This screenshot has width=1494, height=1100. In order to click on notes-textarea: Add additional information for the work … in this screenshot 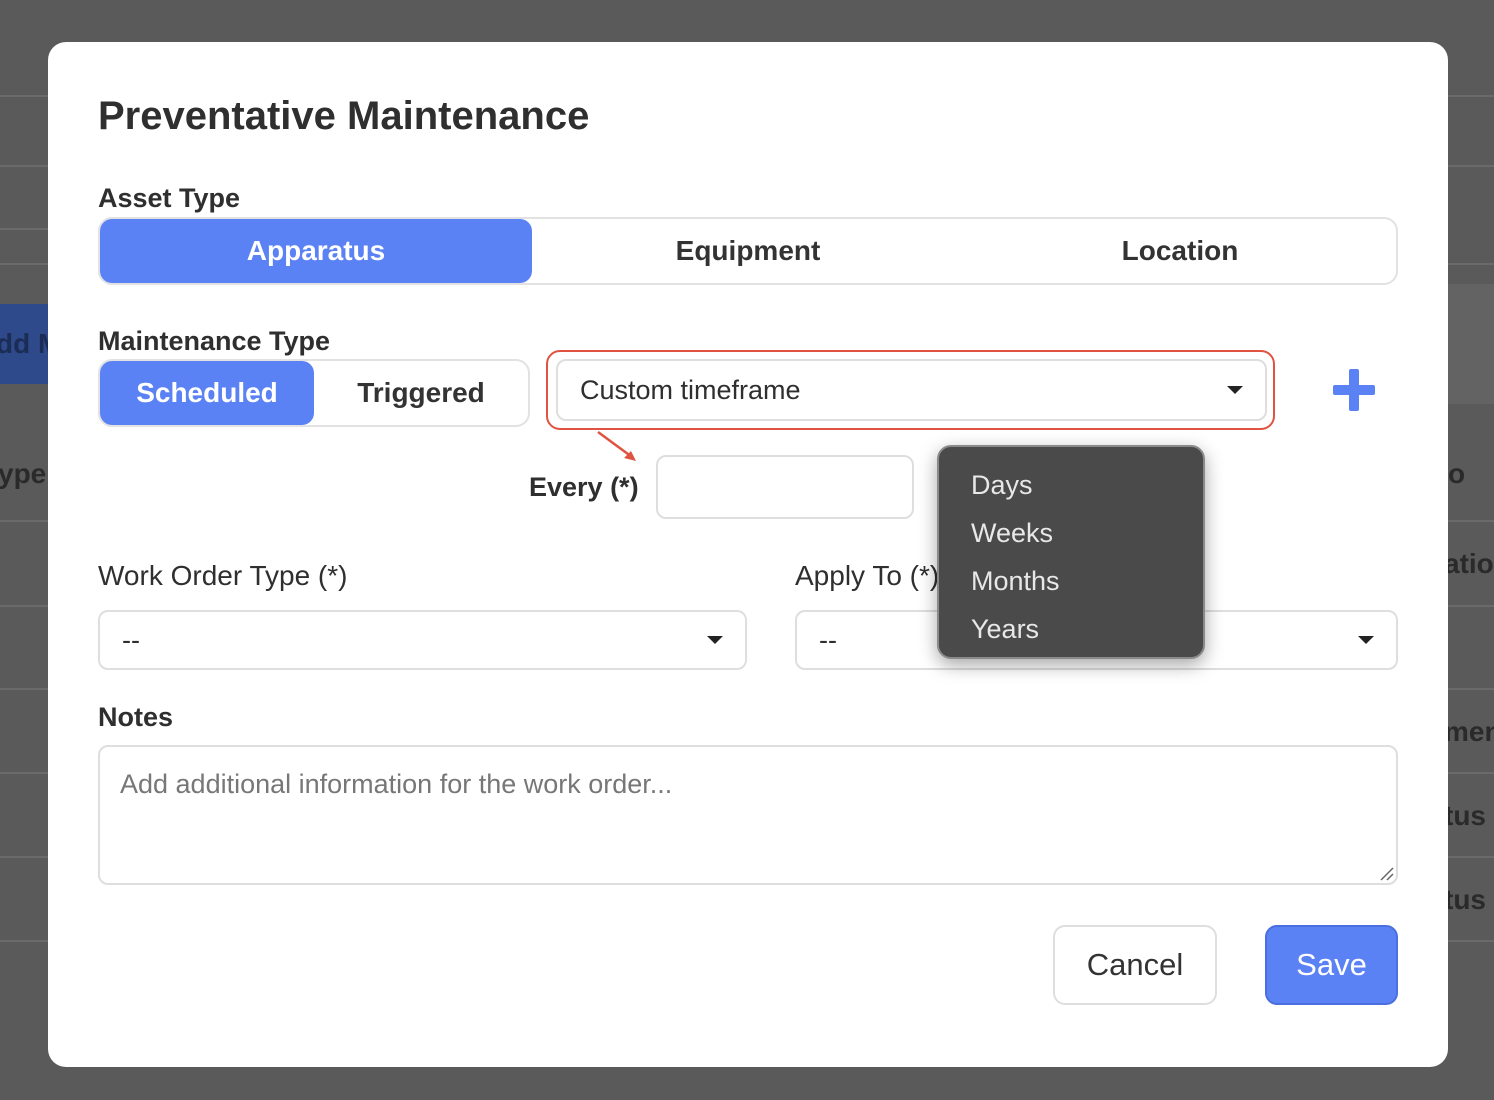, I will do `click(748, 815)`.